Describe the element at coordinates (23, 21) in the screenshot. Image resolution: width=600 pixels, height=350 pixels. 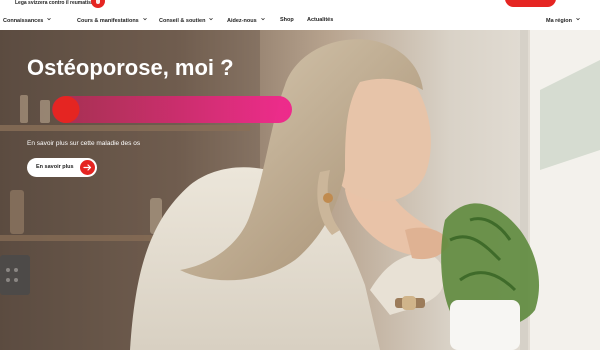
I see `nav-item-label: Connaissances` at that location.